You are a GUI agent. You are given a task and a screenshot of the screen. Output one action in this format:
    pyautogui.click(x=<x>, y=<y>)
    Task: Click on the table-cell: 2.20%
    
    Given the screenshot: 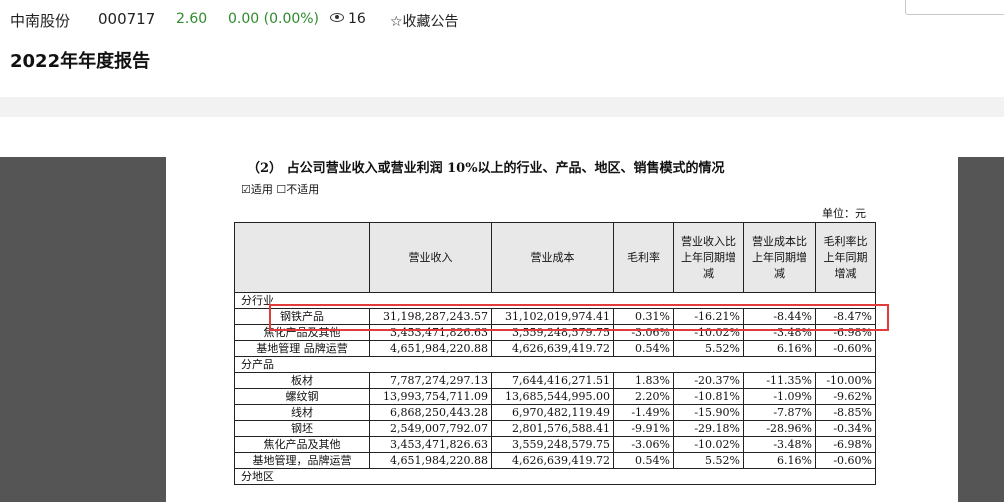 What is the action you would take?
    pyautogui.click(x=643, y=396)
    